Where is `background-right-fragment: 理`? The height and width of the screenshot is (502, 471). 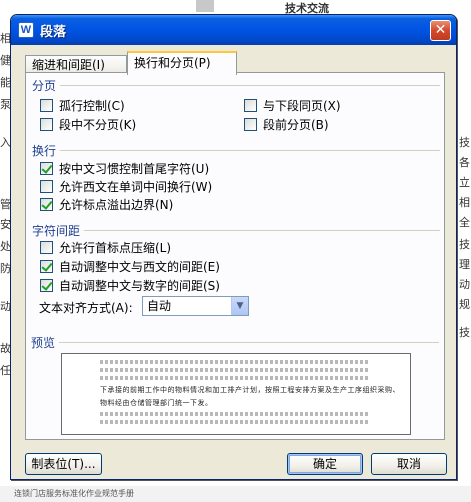 background-right-fragment: 理 is located at coordinates (464, 264).